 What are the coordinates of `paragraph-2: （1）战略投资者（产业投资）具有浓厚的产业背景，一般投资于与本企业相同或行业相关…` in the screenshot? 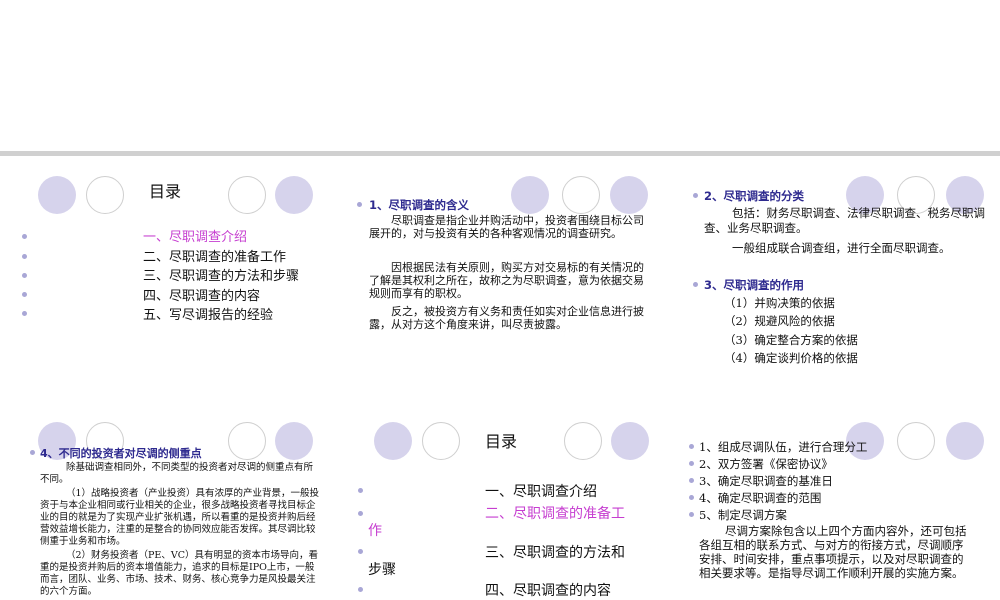 It's located at (180, 517).